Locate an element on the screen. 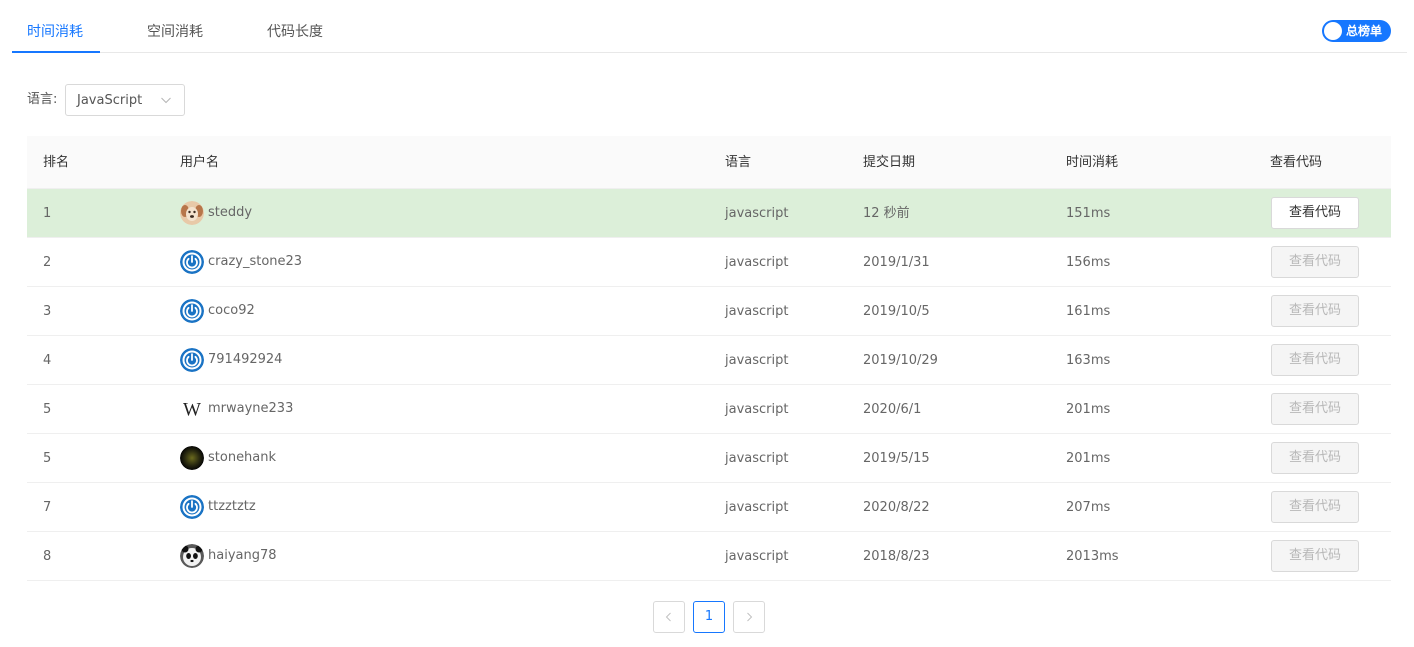 The width and height of the screenshot is (1414, 647). tab-time: 时间消耗 is located at coordinates (55, 32).